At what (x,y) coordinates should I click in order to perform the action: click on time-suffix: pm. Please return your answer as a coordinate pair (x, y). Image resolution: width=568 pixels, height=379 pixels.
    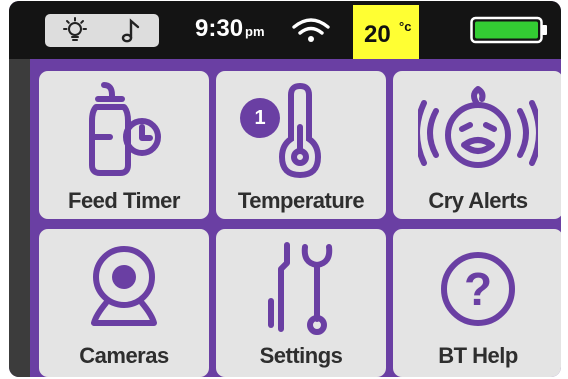
    Looking at the image, I should click on (255, 31).